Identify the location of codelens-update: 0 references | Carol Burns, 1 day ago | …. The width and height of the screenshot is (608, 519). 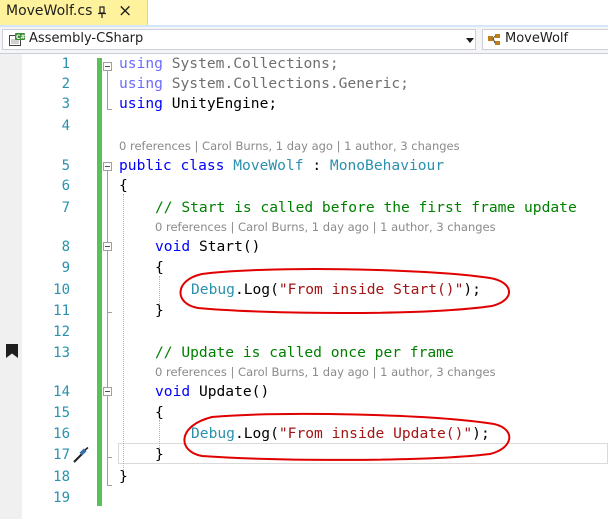
(325, 372).